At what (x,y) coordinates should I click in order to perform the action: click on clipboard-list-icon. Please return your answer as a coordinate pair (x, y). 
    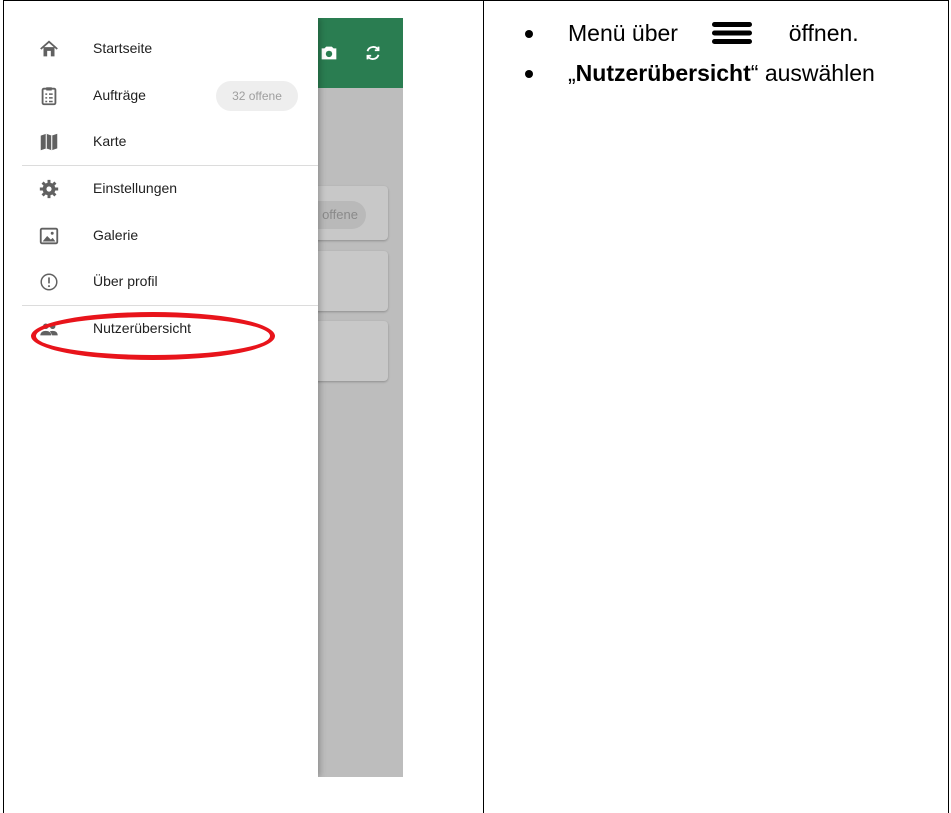
    Looking at the image, I should click on (49, 96).